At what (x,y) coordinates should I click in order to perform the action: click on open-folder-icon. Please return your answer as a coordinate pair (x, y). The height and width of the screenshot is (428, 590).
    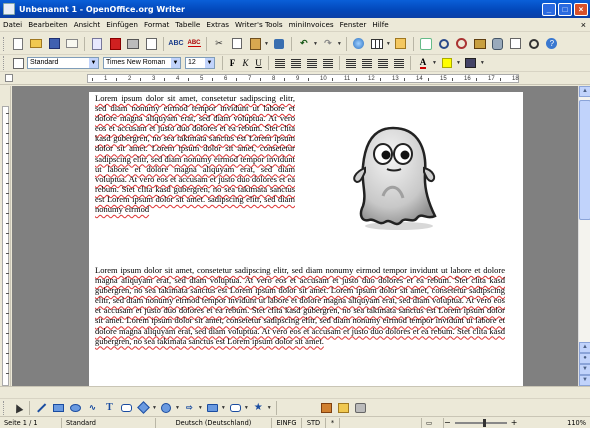
    Looking at the image, I should click on (36, 44).